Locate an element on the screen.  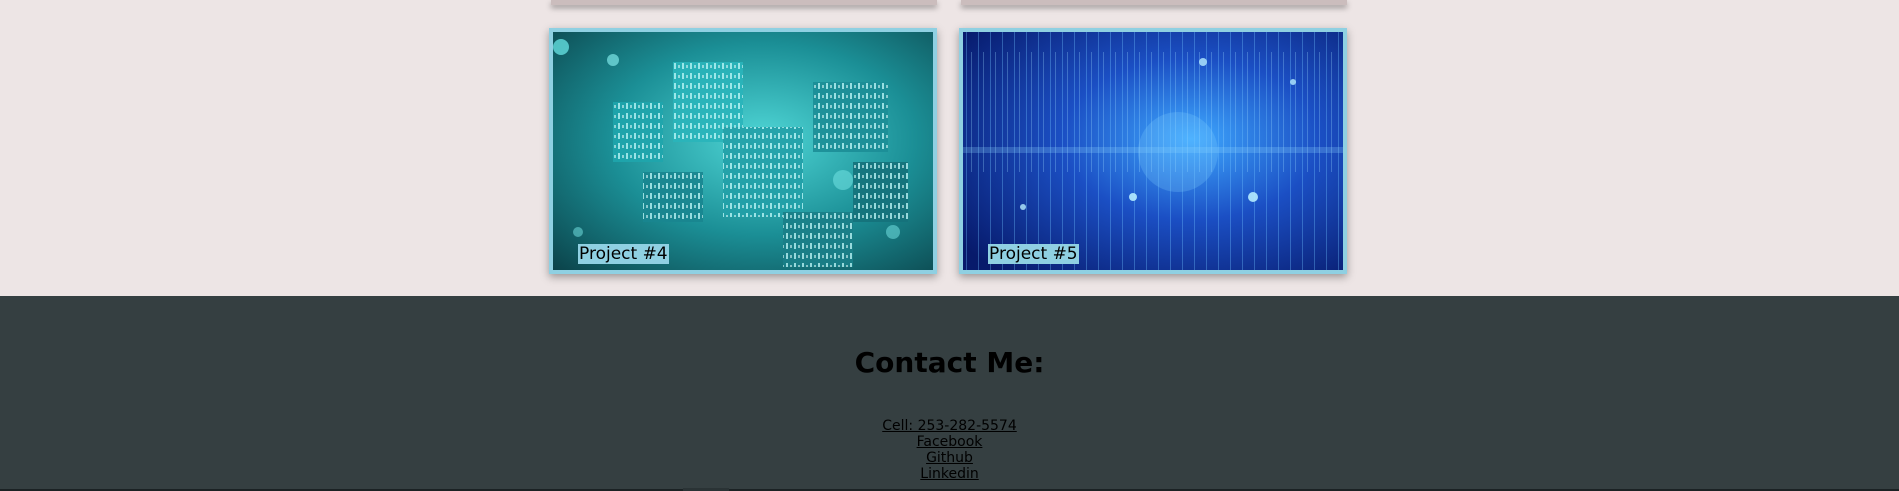
project-4-image is located at coordinates (743, 151).